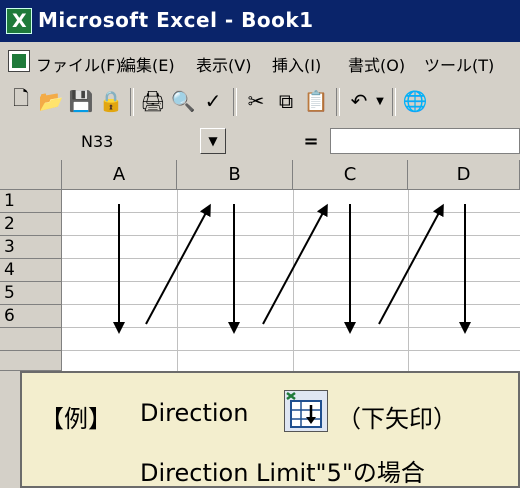 The image size is (520, 488). Describe the element at coordinates (260, 61) in the screenshot. I see `menu-bar: ファイル(F) 編集(E) 表示(V) 挿入(I) 書式(O) ツール(T)` at that location.